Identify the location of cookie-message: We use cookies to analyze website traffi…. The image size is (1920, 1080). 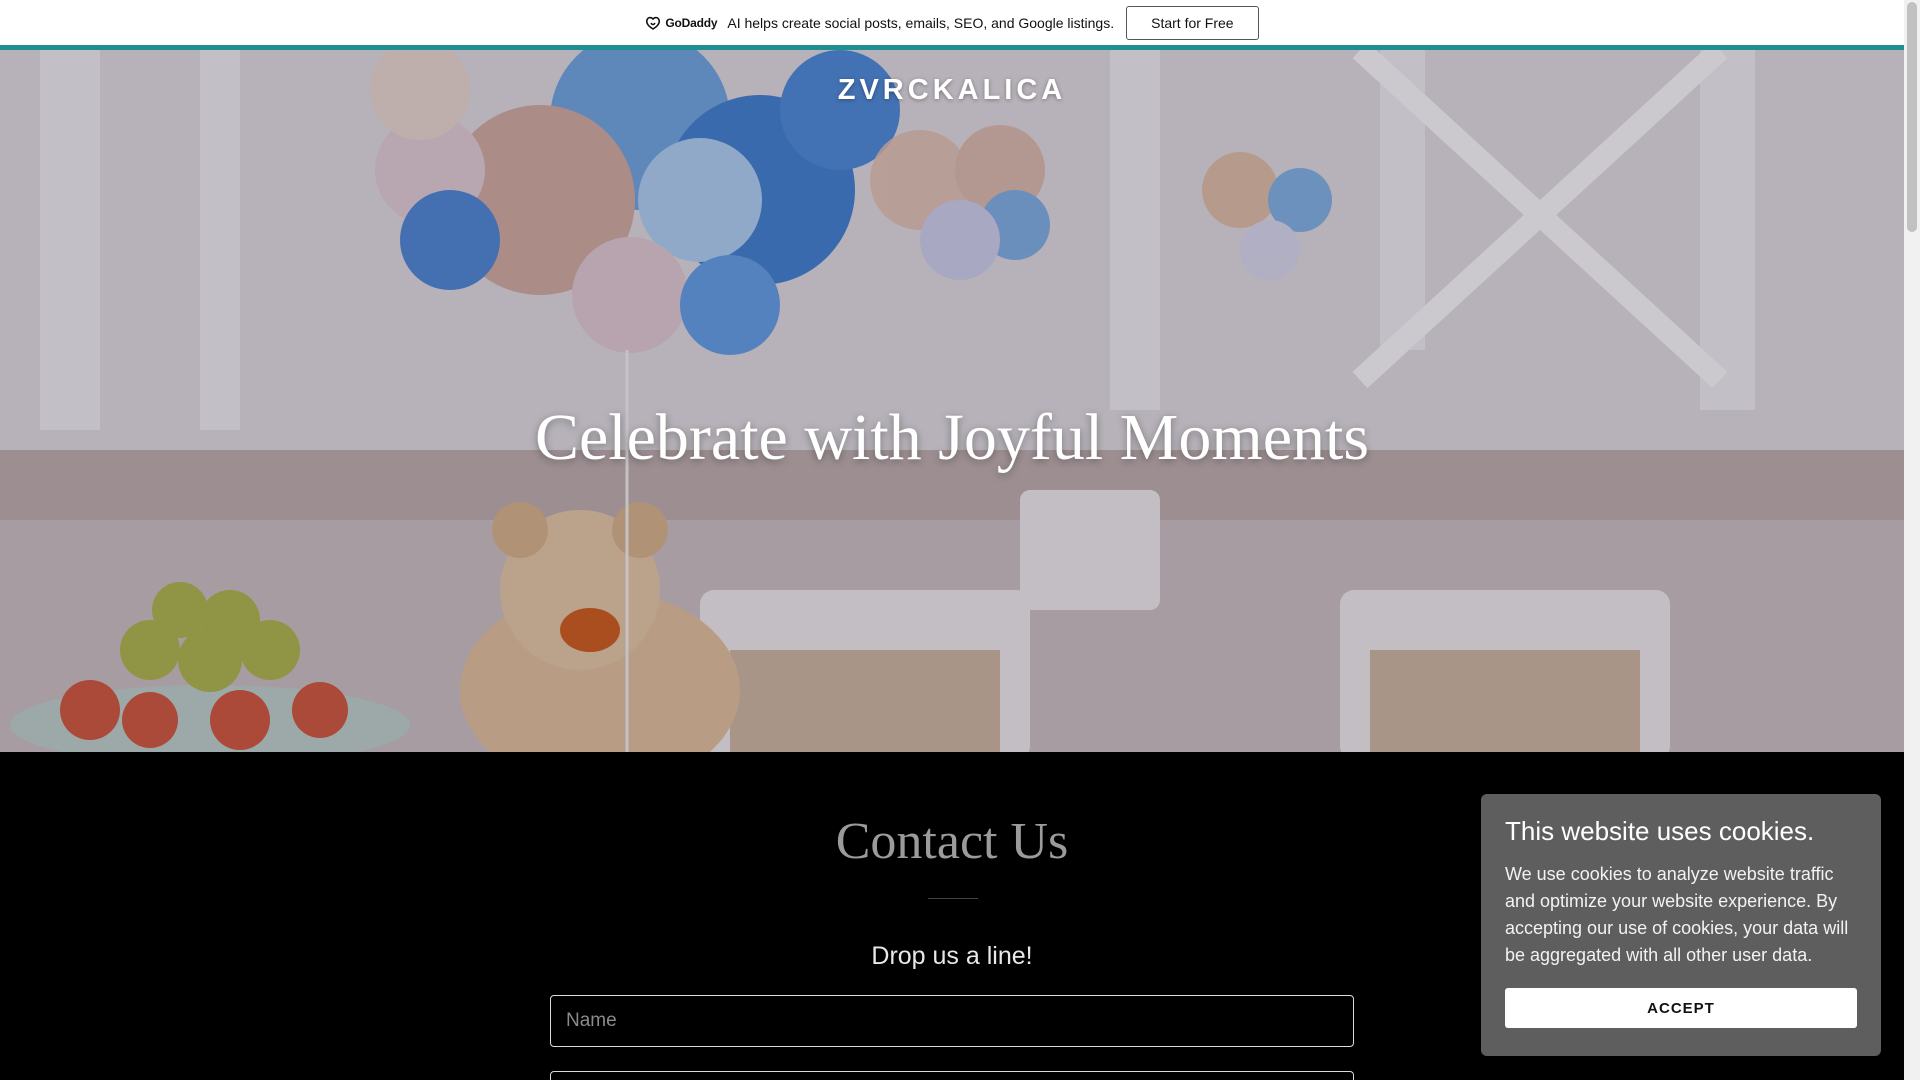
(1677, 914).